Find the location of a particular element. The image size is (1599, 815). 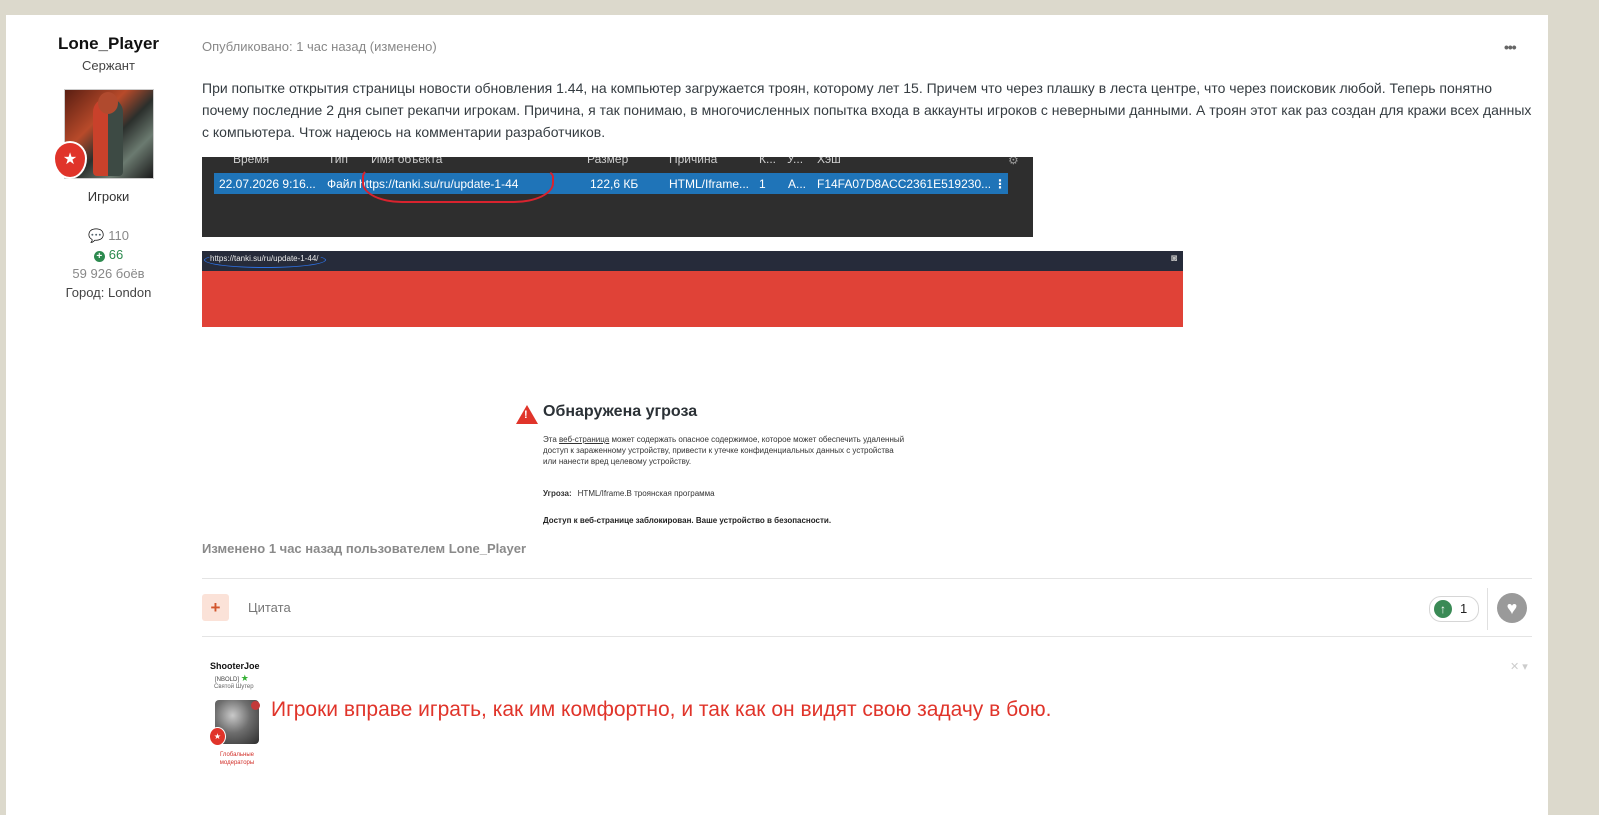

signature-tag: [NBOLD] ★ is located at coordinates (232, 678).